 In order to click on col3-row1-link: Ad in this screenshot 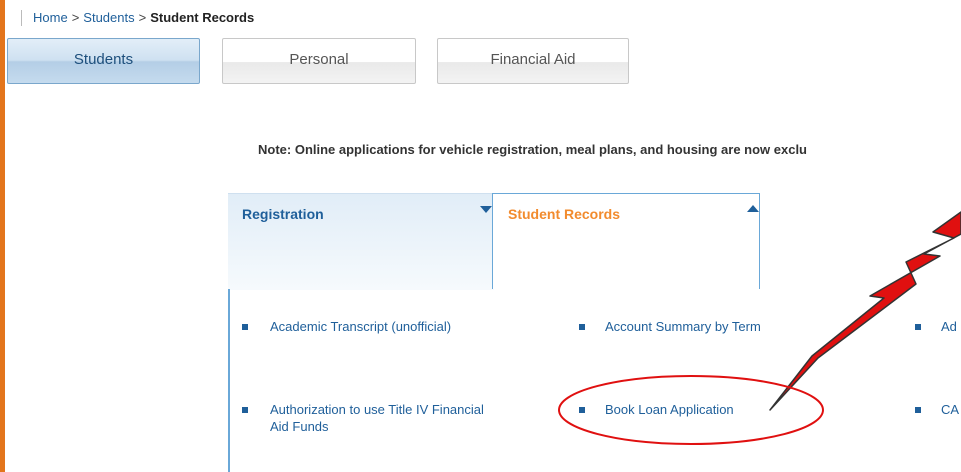, I will do `click(949, 326)`.